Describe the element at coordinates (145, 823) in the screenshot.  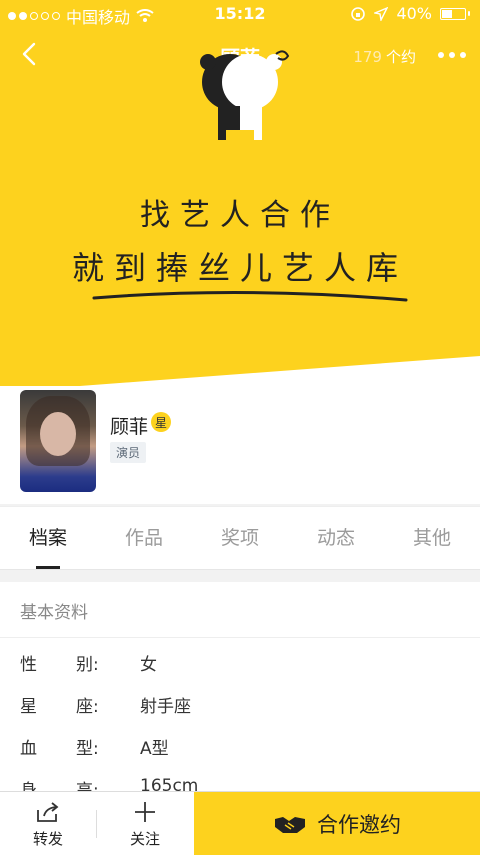
I see `follow-button: 关注` at that location.